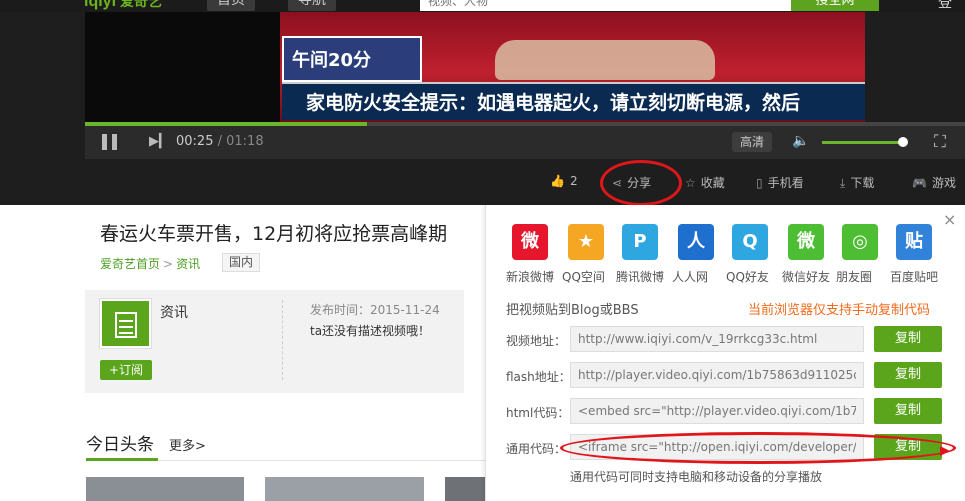 This screenshot has height=501, width=965. Describe the element at coordinates (641, 183) in the screenshot. I see `share-highlight-circle` at that location.